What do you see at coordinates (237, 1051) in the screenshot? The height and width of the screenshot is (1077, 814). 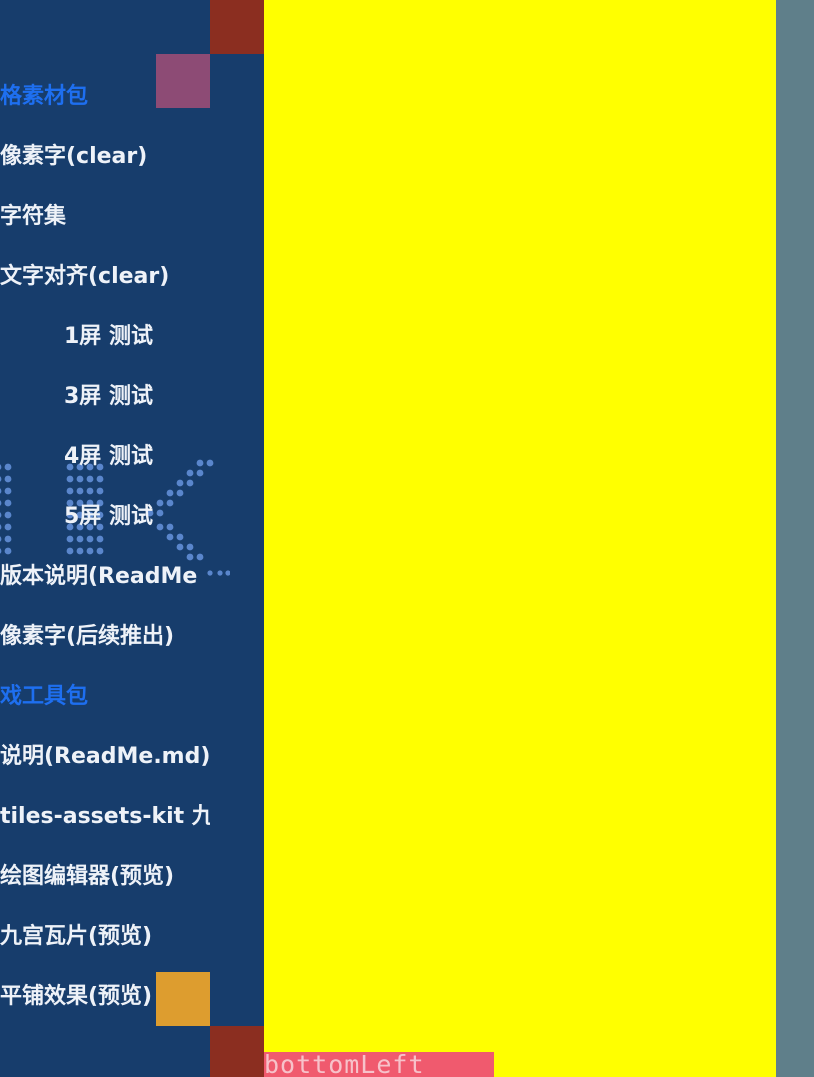 I see `corner-marker-bottom` at bounding box center [237, 1051].